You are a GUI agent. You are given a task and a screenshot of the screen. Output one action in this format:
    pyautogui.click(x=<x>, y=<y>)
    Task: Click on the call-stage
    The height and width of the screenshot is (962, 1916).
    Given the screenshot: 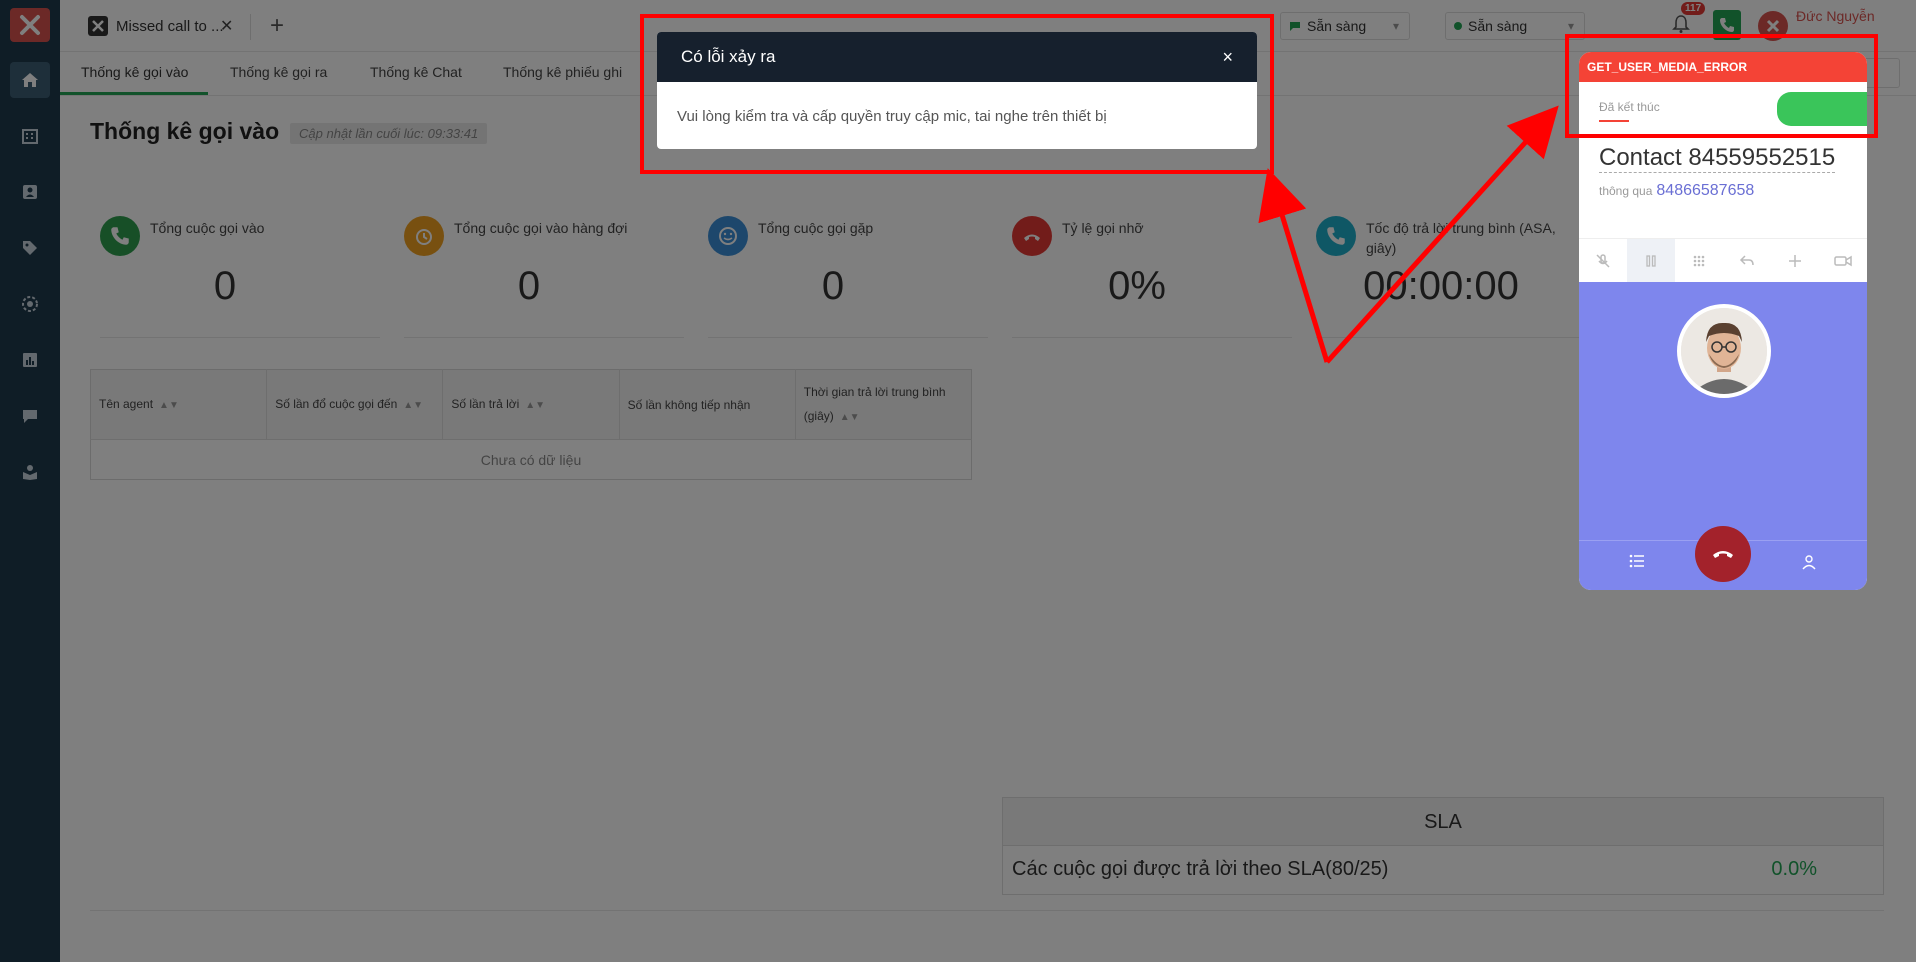 What is the action you would take?
    pyautogui.click(x=1723, y=411)
    